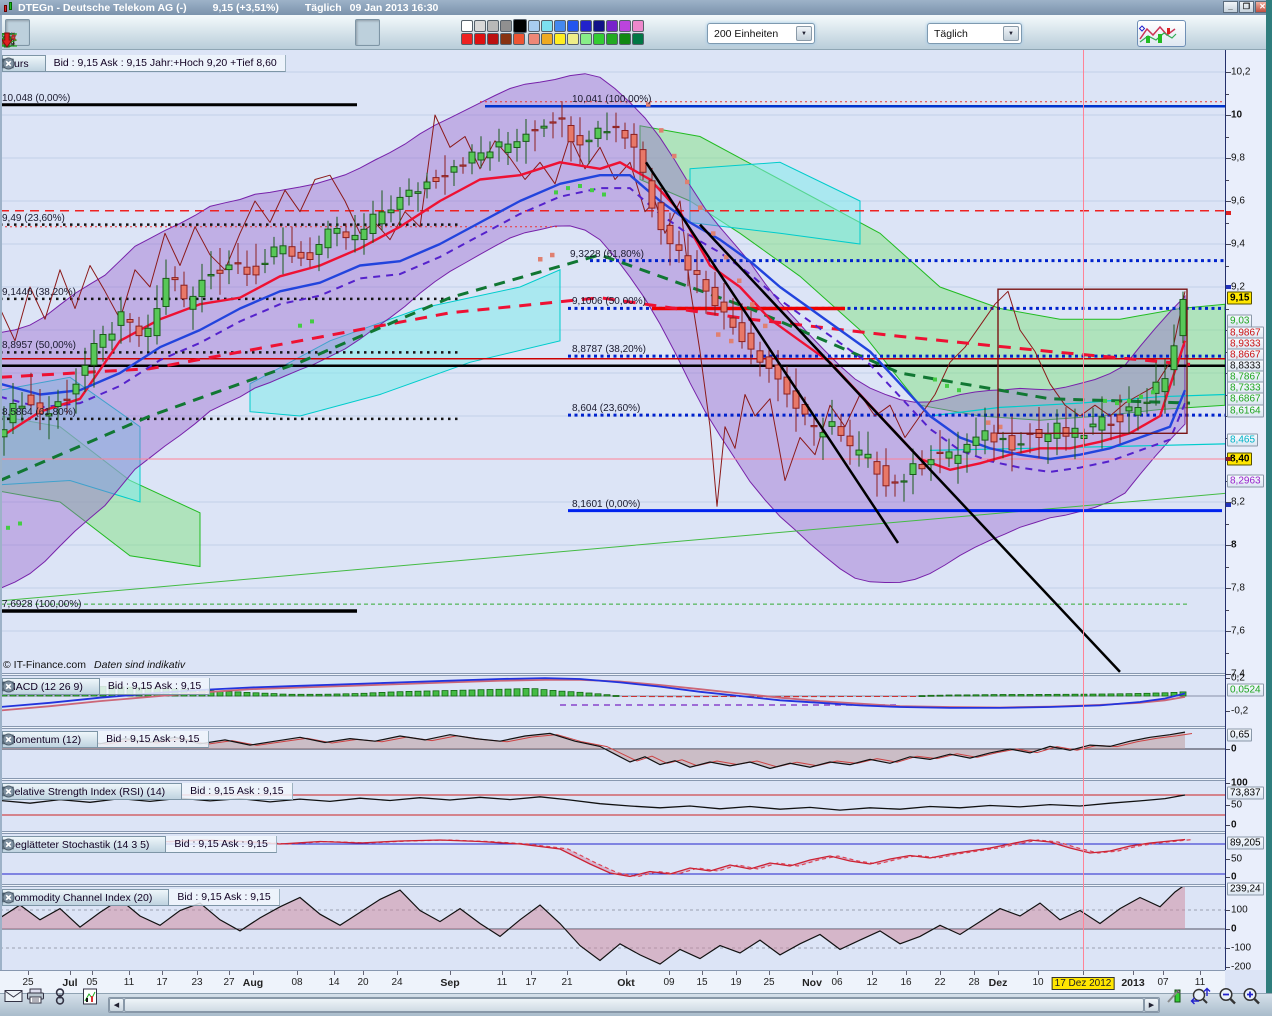  I want to click on price-value-label: 89,205, so click(1245, 843).